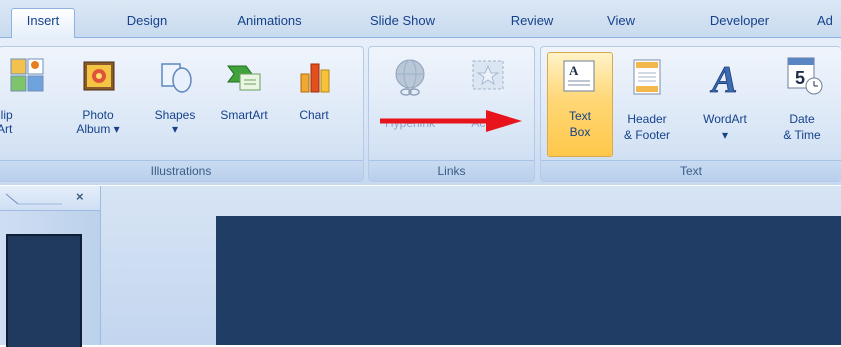 The image size is (841, 347). I want to click on chart-button: Chart, so click(314, 104).